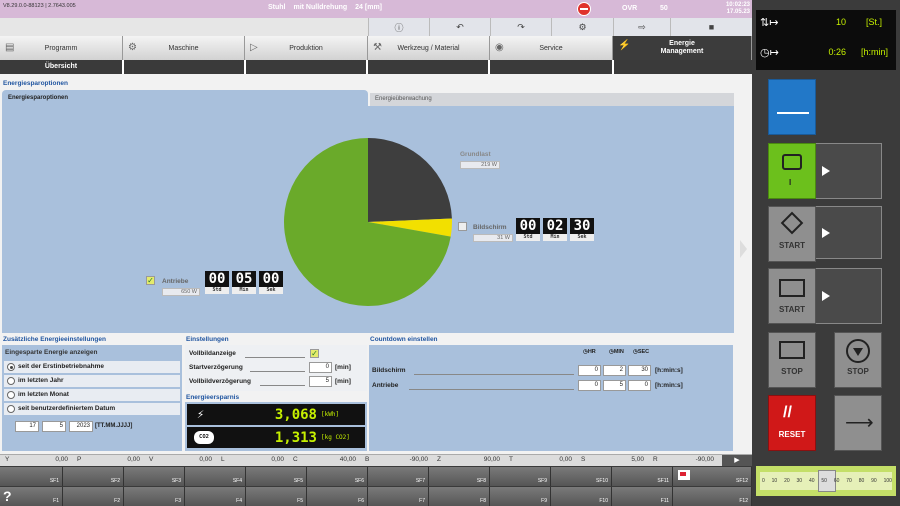 The width and height of the screenshot is (900, 506). Describe the element at coordinates (769, 23) in the screenshot. I see `piece-counter-icon: ⇅↦` at that location.